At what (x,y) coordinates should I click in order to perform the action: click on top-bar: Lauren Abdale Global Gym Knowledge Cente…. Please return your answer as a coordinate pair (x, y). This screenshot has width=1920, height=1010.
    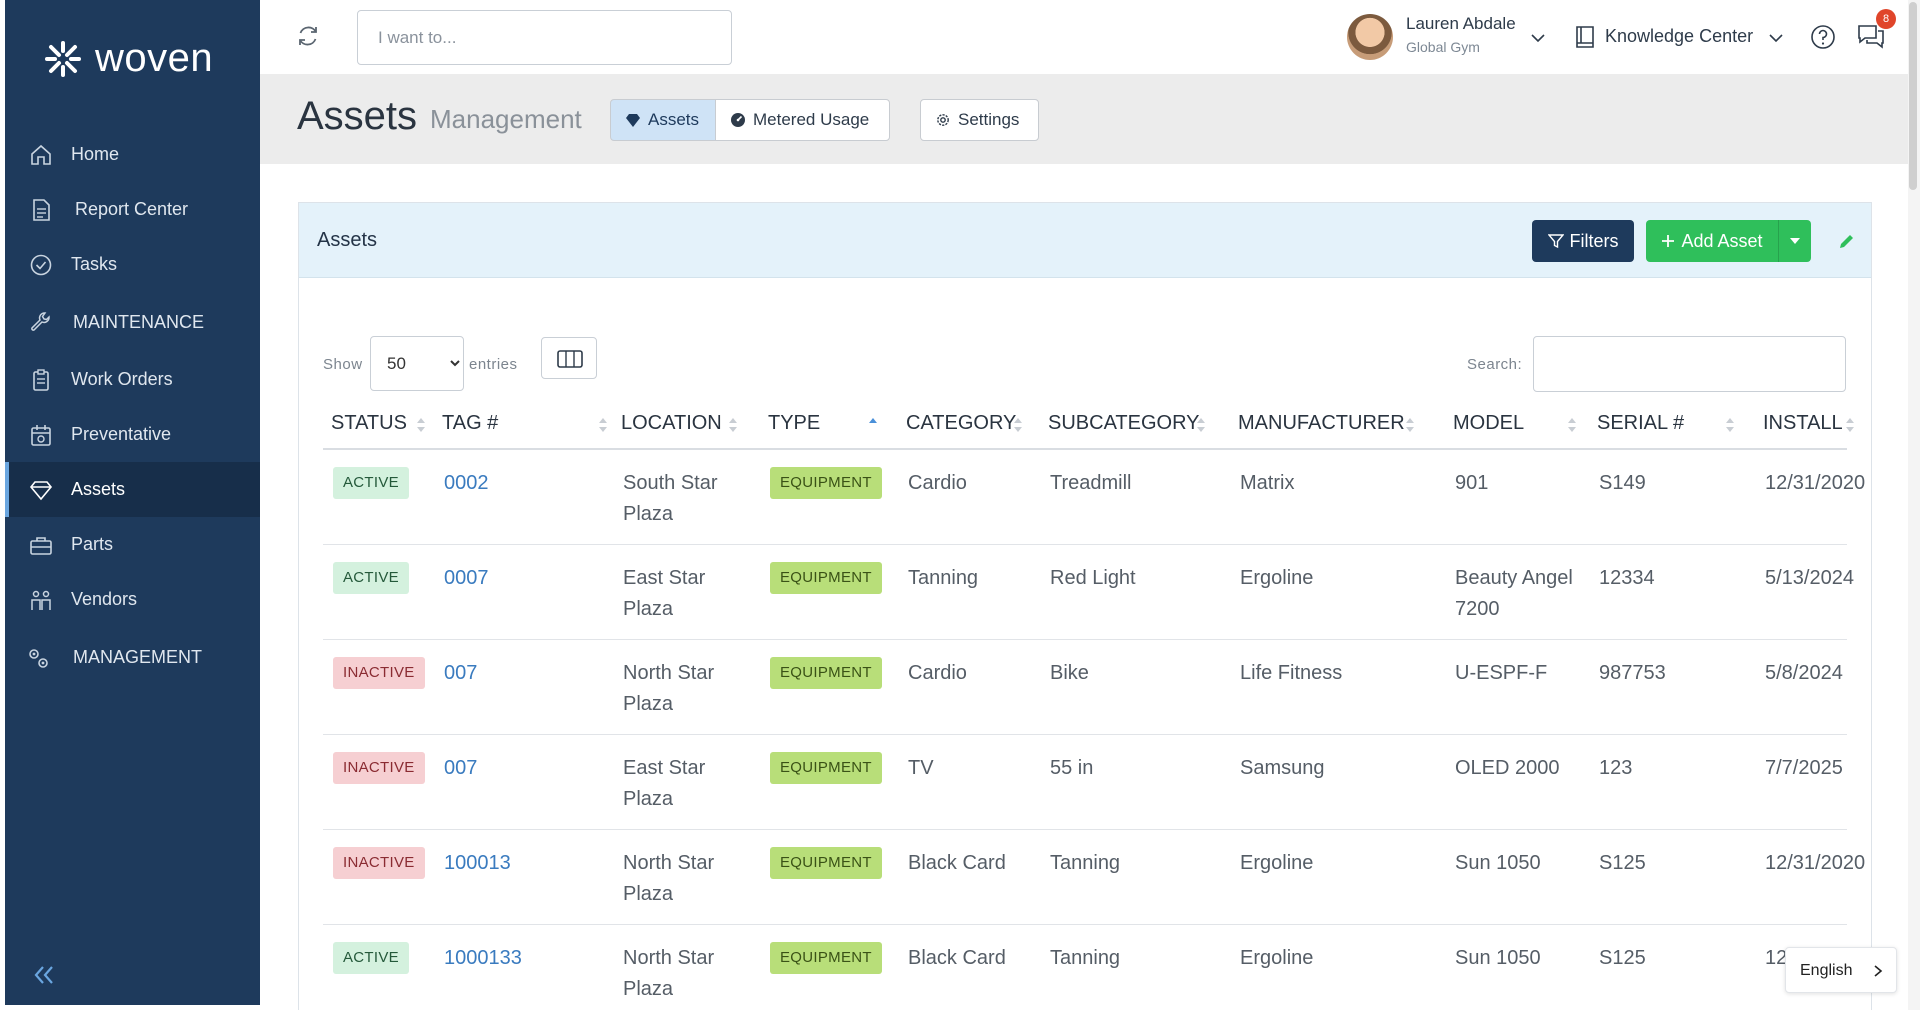
    Looking at the image, I should click on (1085, 37).